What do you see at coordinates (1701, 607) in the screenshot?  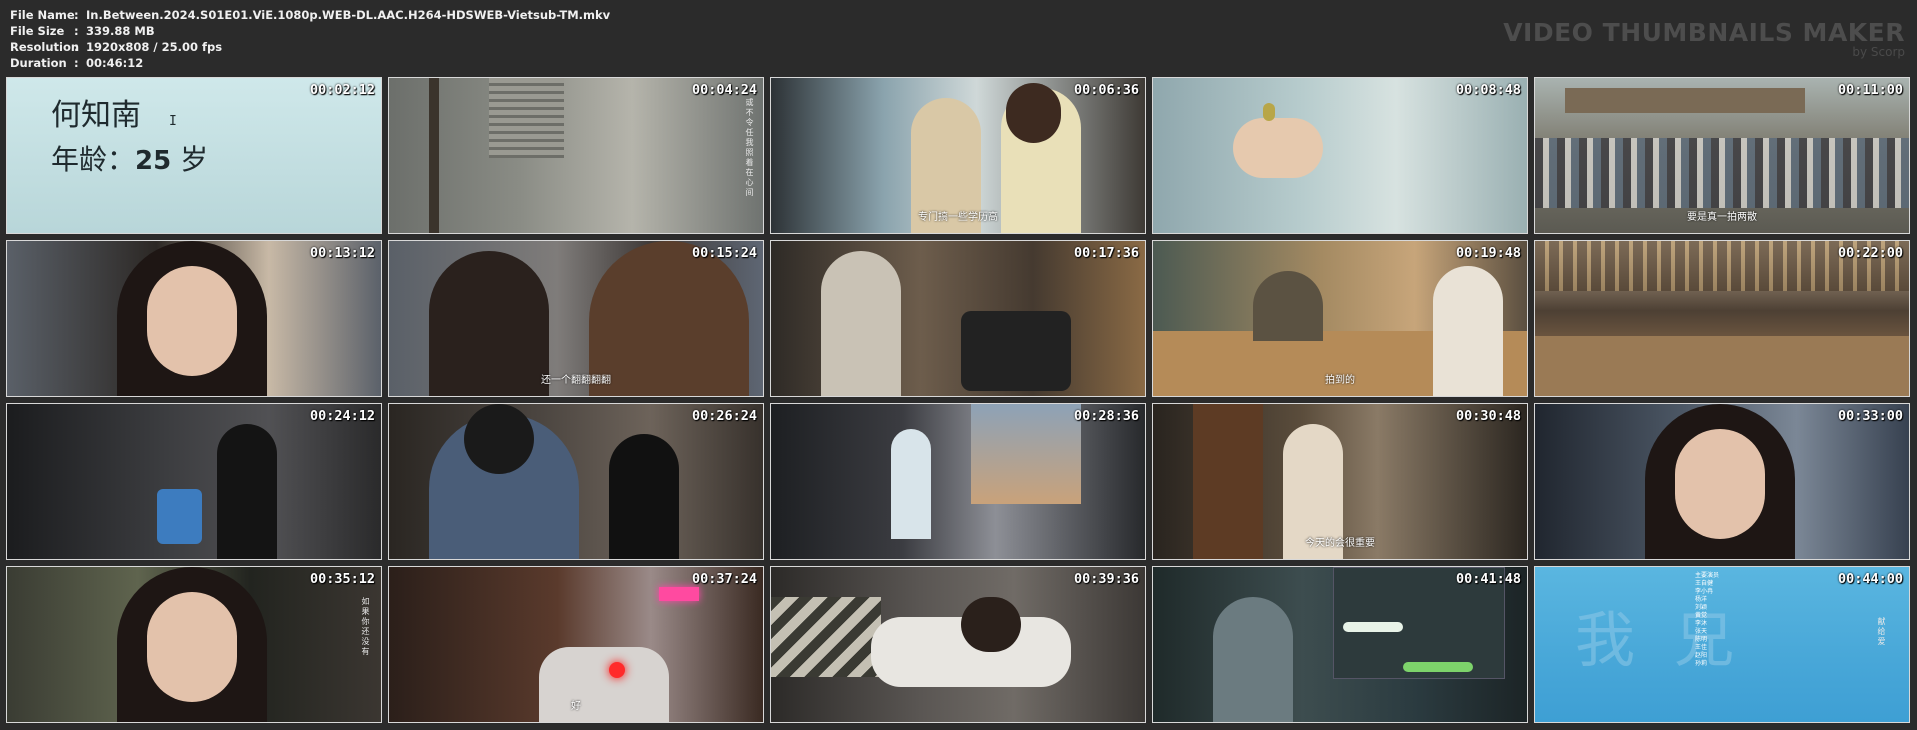 I see `credit-entry: 刘颖` at bounding box center [1701, 607].